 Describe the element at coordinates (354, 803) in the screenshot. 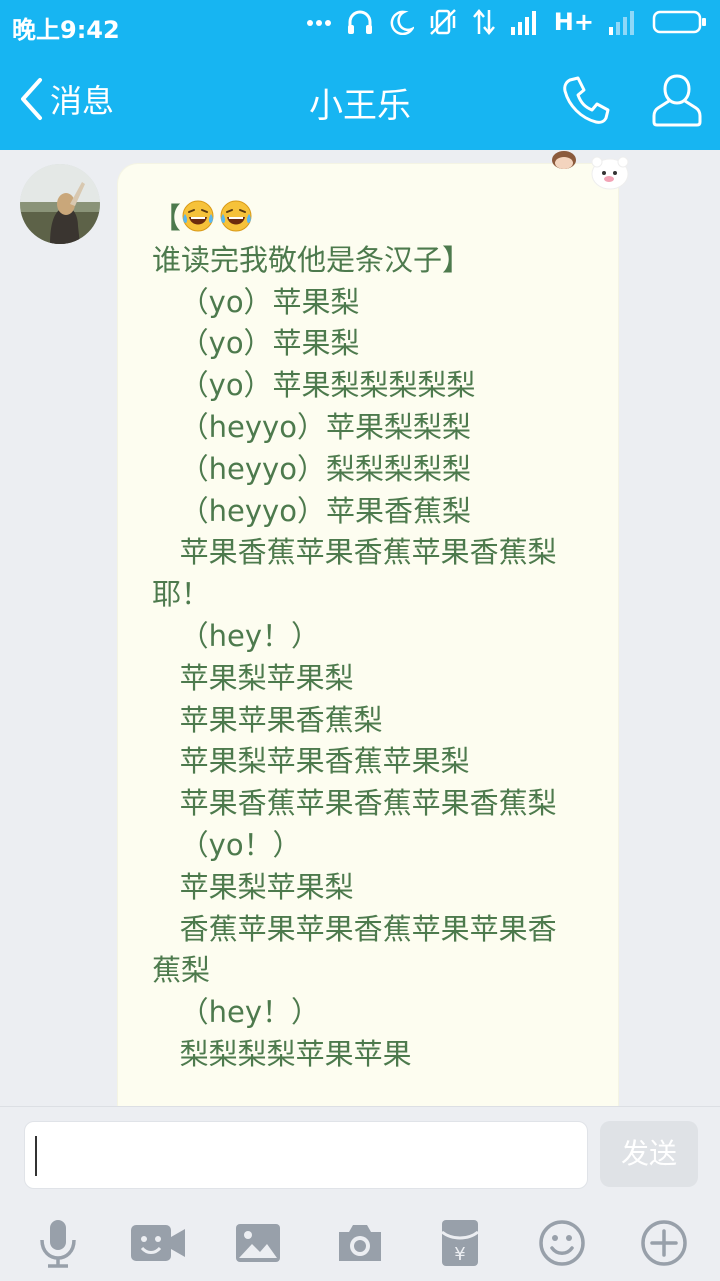

I see `message-line-text: 苹果香蕉苹果香蕉苹果香蕉梨` at that location.